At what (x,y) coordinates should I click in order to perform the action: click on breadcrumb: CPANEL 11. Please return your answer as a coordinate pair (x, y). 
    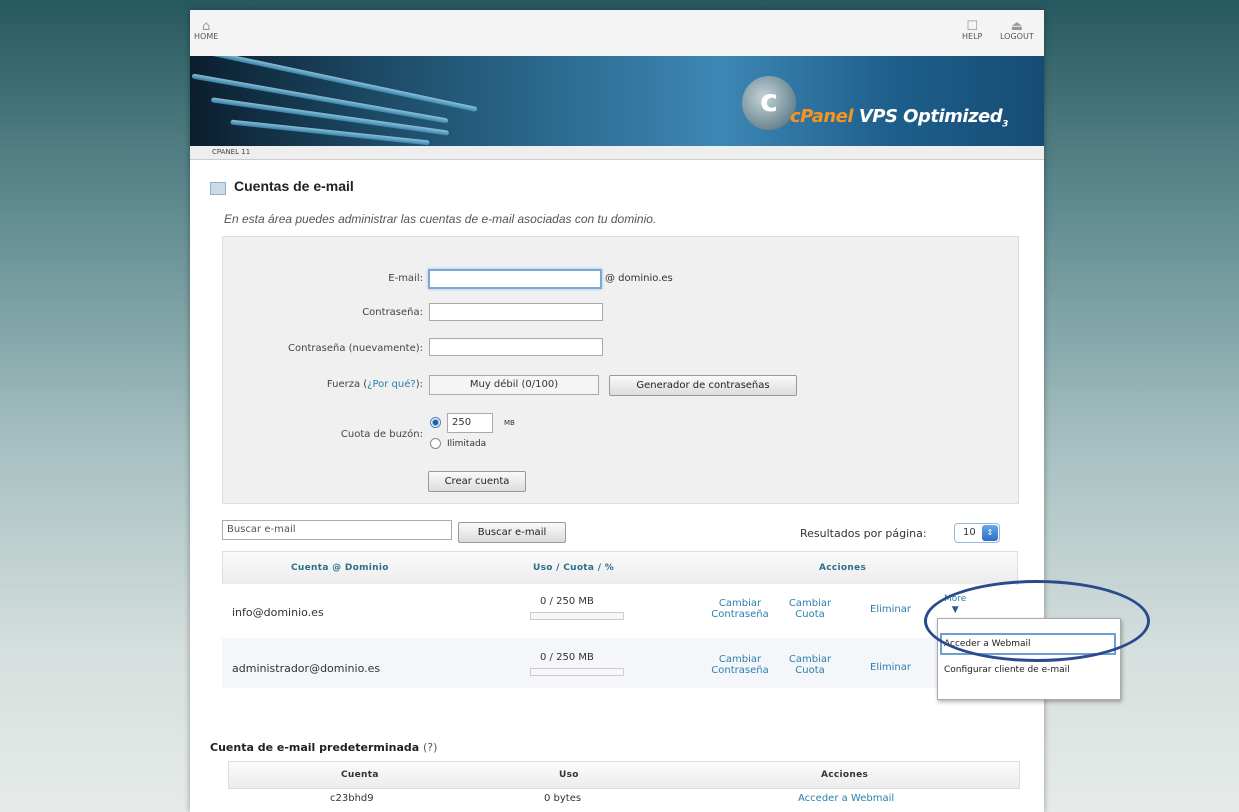
    Looking at the image, I should click on (617, 153).